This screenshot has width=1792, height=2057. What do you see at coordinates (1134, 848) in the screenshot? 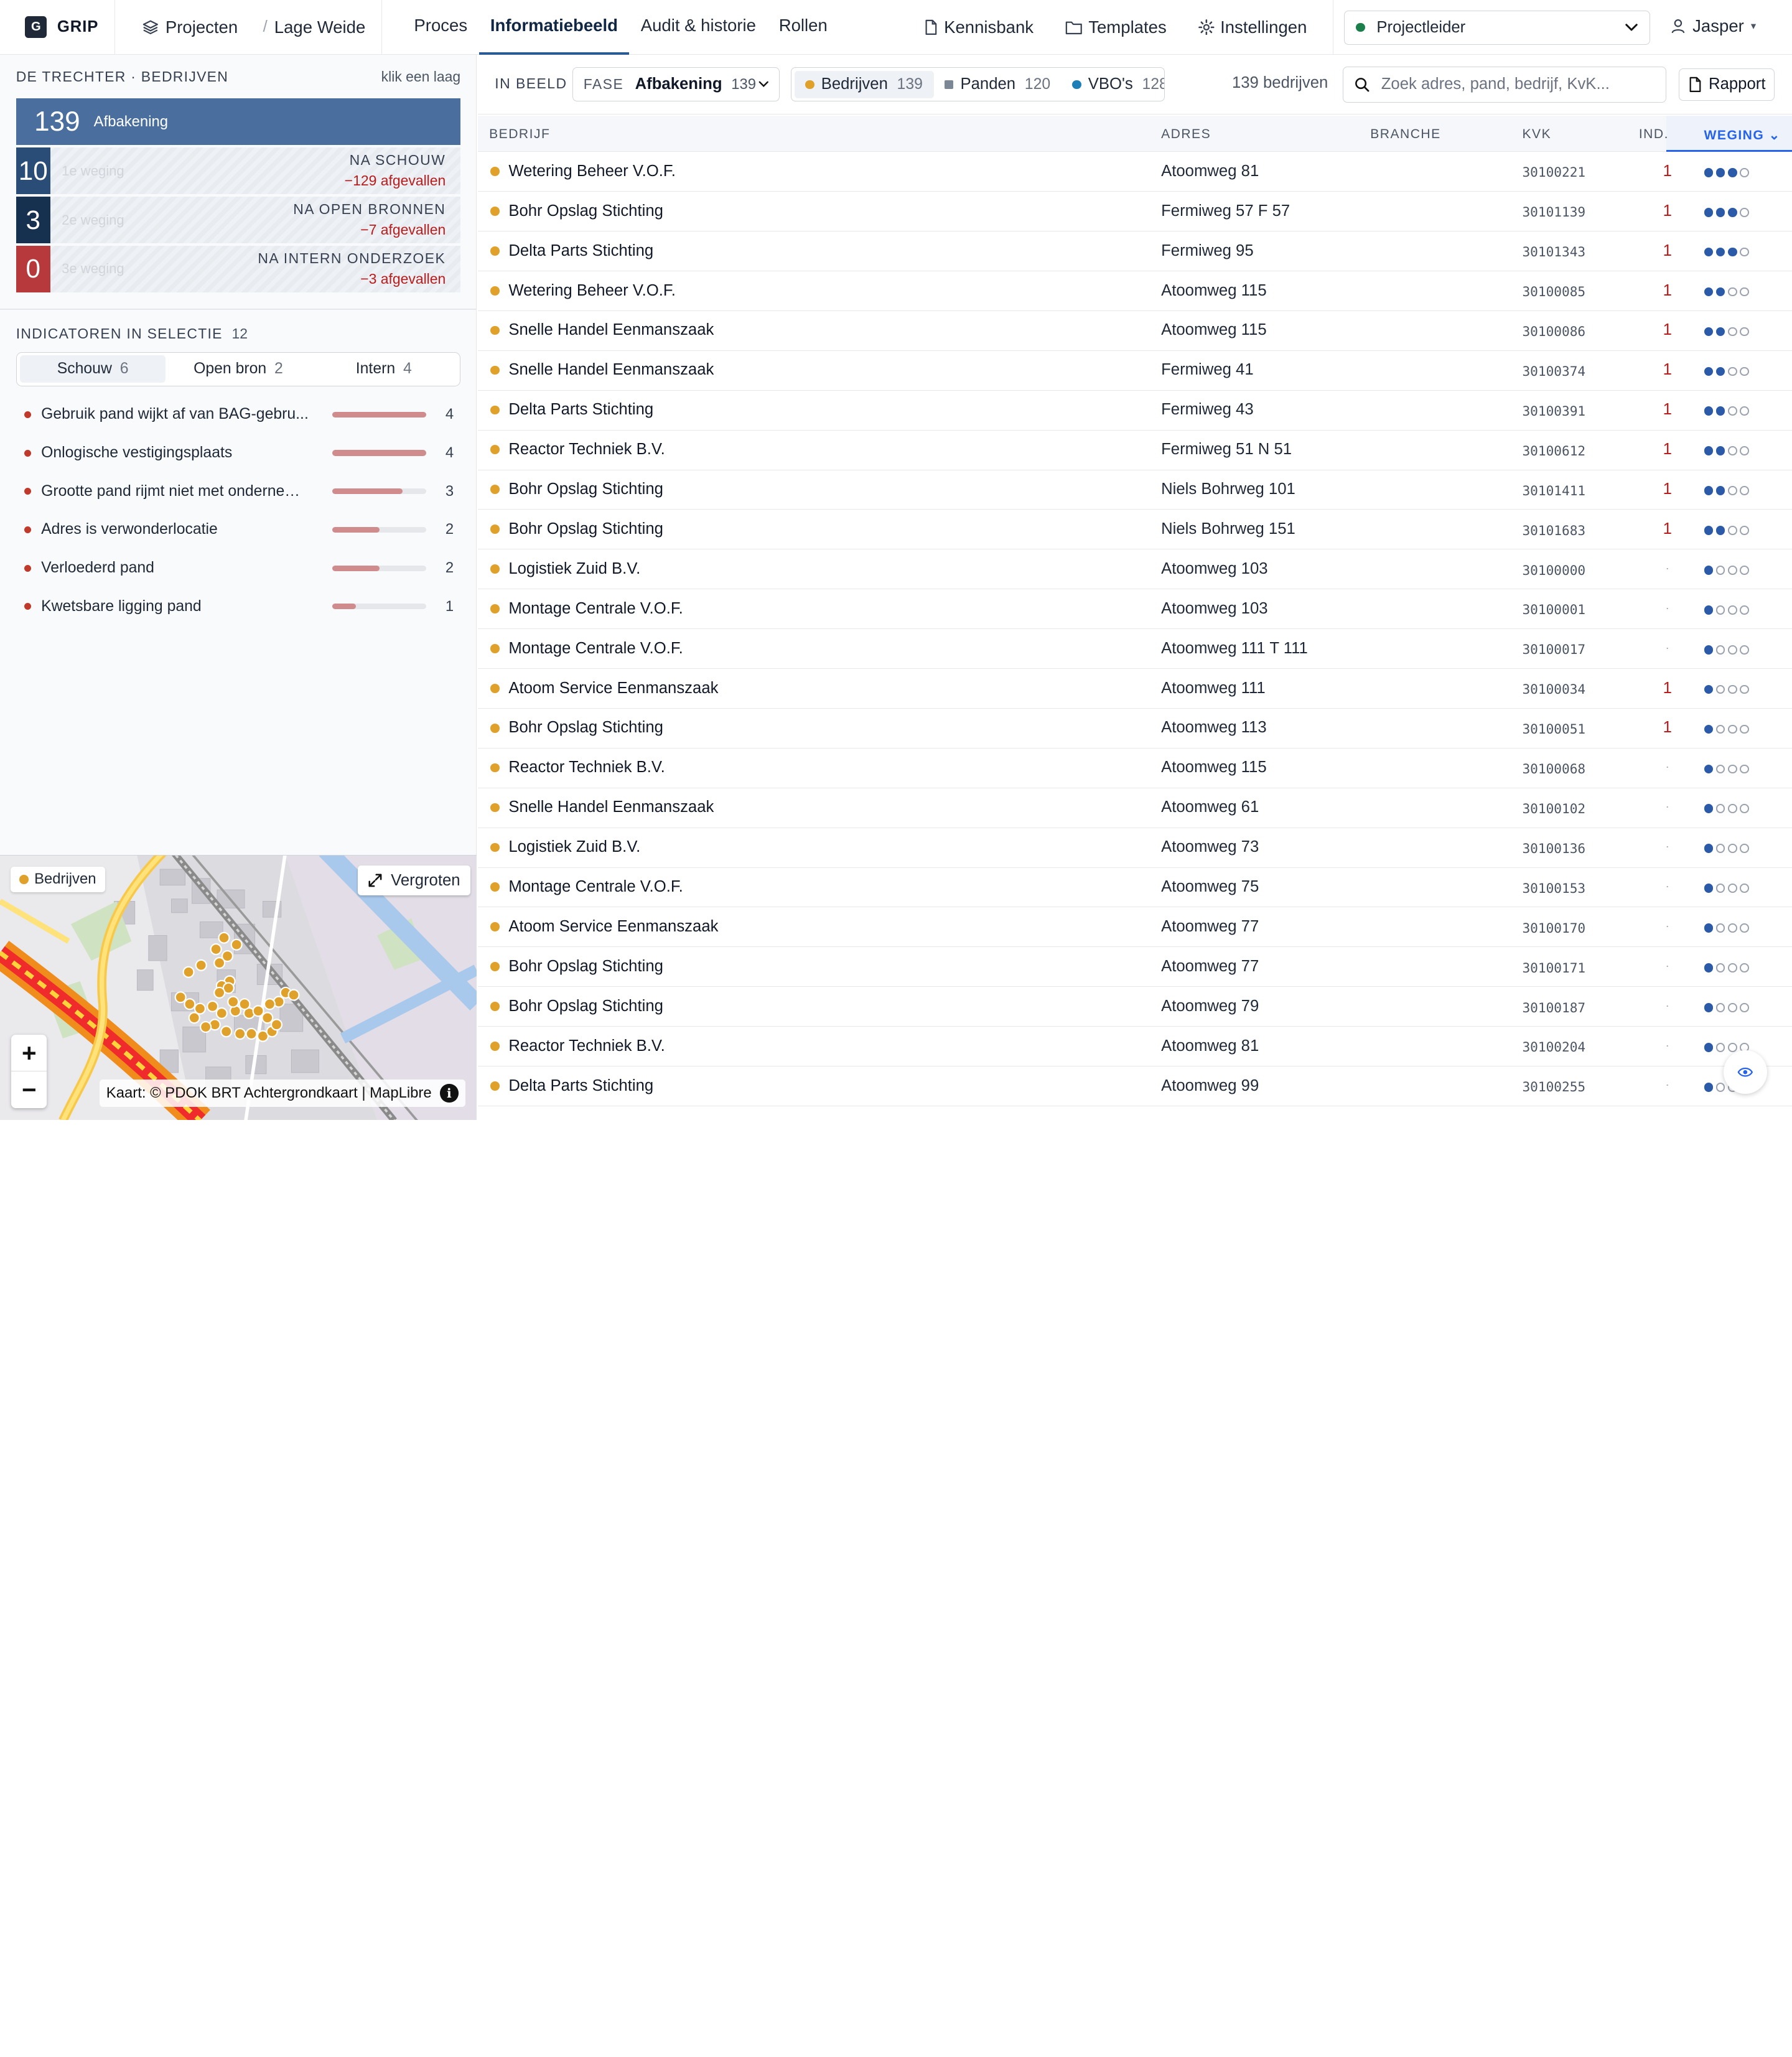
I see `table-row: Logistiek Zuid B.V. Atoomweg 73 30100136 ·` at bounding box center [1134, 848].